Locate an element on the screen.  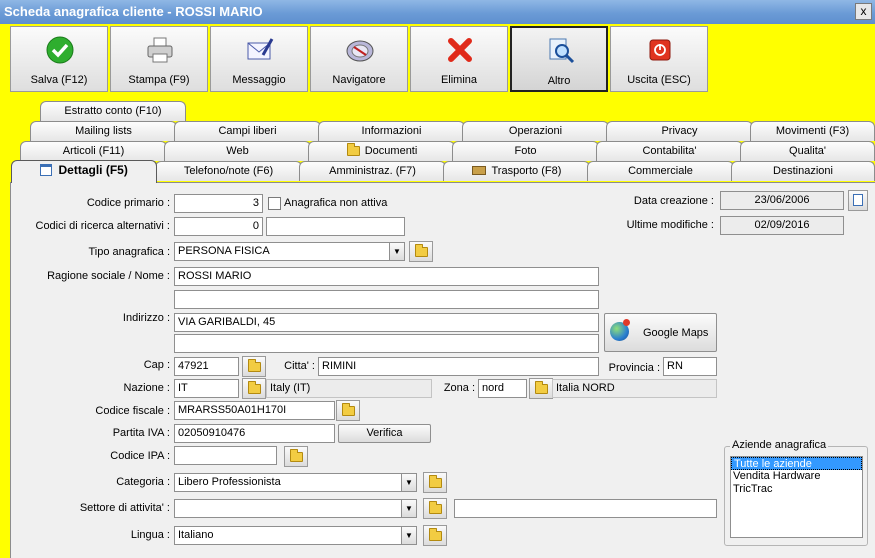
codice-primario-field: 3 is located at coordinates (218, 203).